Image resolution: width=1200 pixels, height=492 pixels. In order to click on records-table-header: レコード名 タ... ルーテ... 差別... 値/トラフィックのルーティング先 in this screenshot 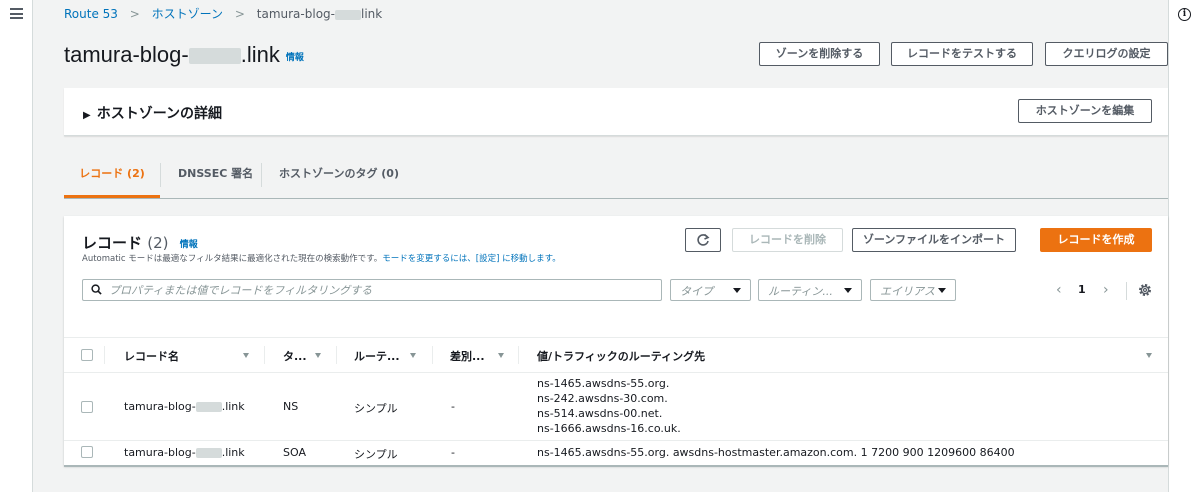, I will do `click(616, 355)`.